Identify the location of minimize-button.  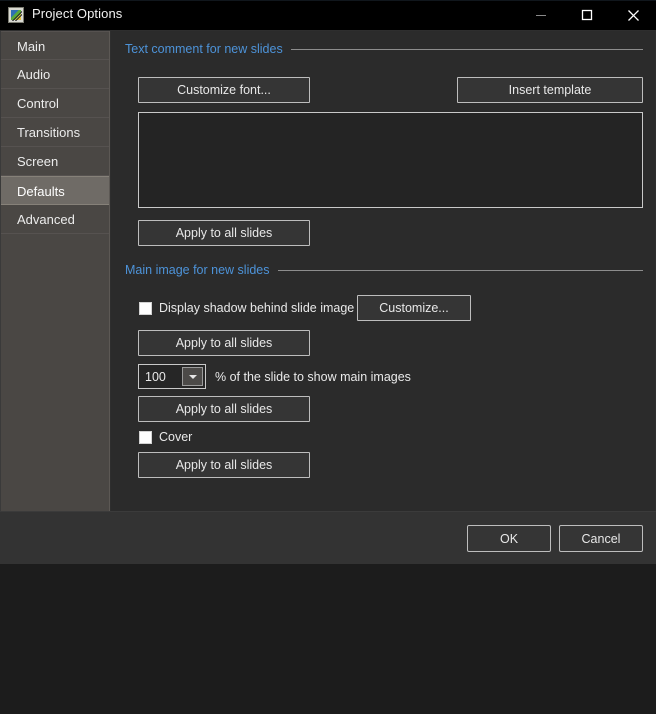
(541, 15).